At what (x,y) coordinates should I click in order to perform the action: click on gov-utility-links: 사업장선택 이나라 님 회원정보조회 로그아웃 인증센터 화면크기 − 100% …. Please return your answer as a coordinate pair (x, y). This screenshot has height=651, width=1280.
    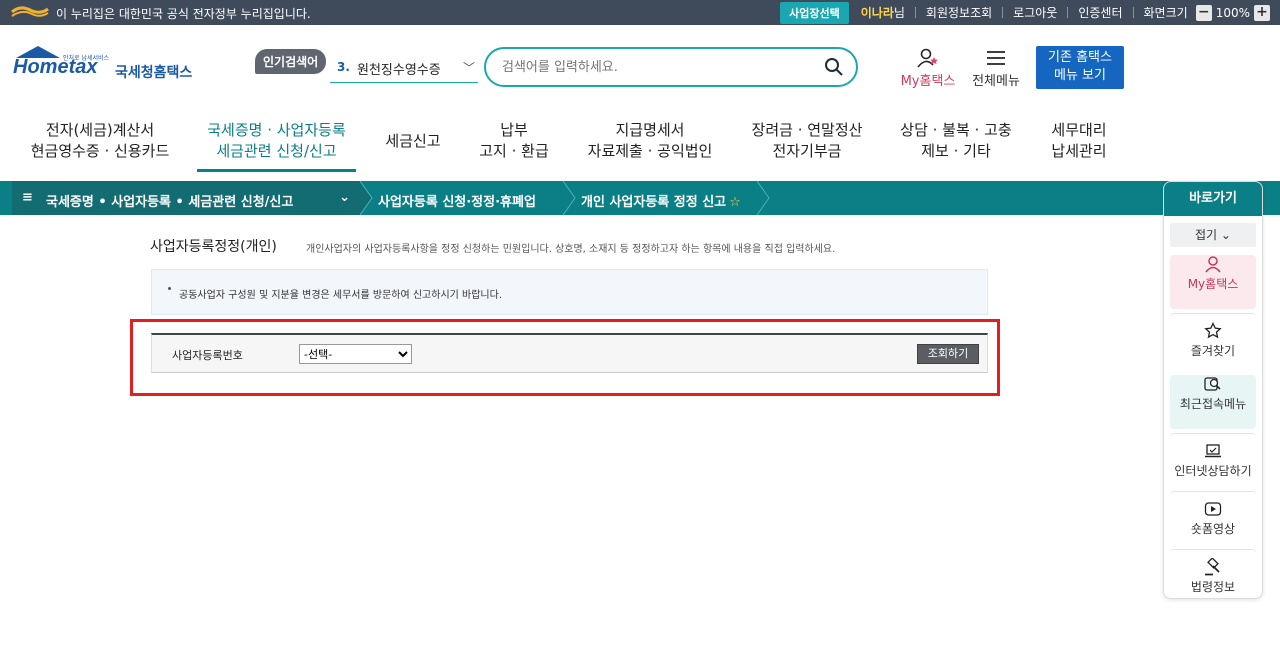
    Looking at the image, I should click on (1025, 12).